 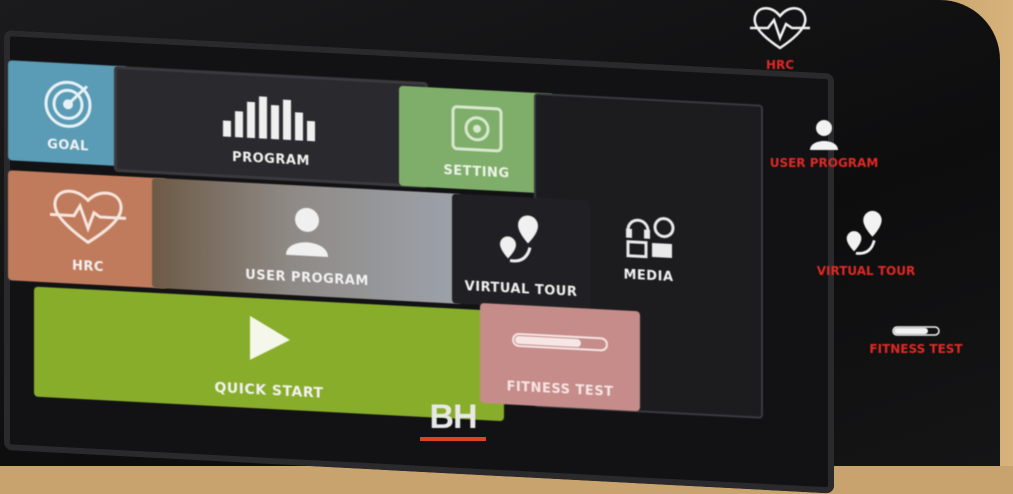 What do you see at coordinates (866, 271) in the screenshot?
I see `side-virtual-tour-label: VIRTUAL TOUR` at bounding box center [866, 271].